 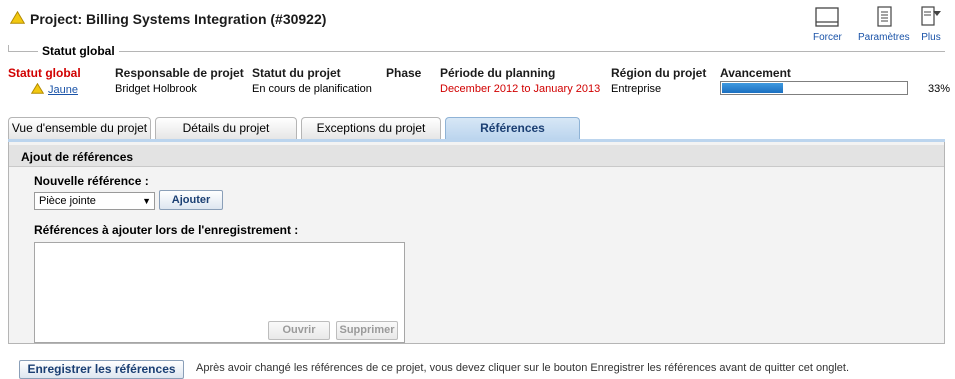 I want to click on chevron-down-icon: ▼, so click(x=146, y=201).